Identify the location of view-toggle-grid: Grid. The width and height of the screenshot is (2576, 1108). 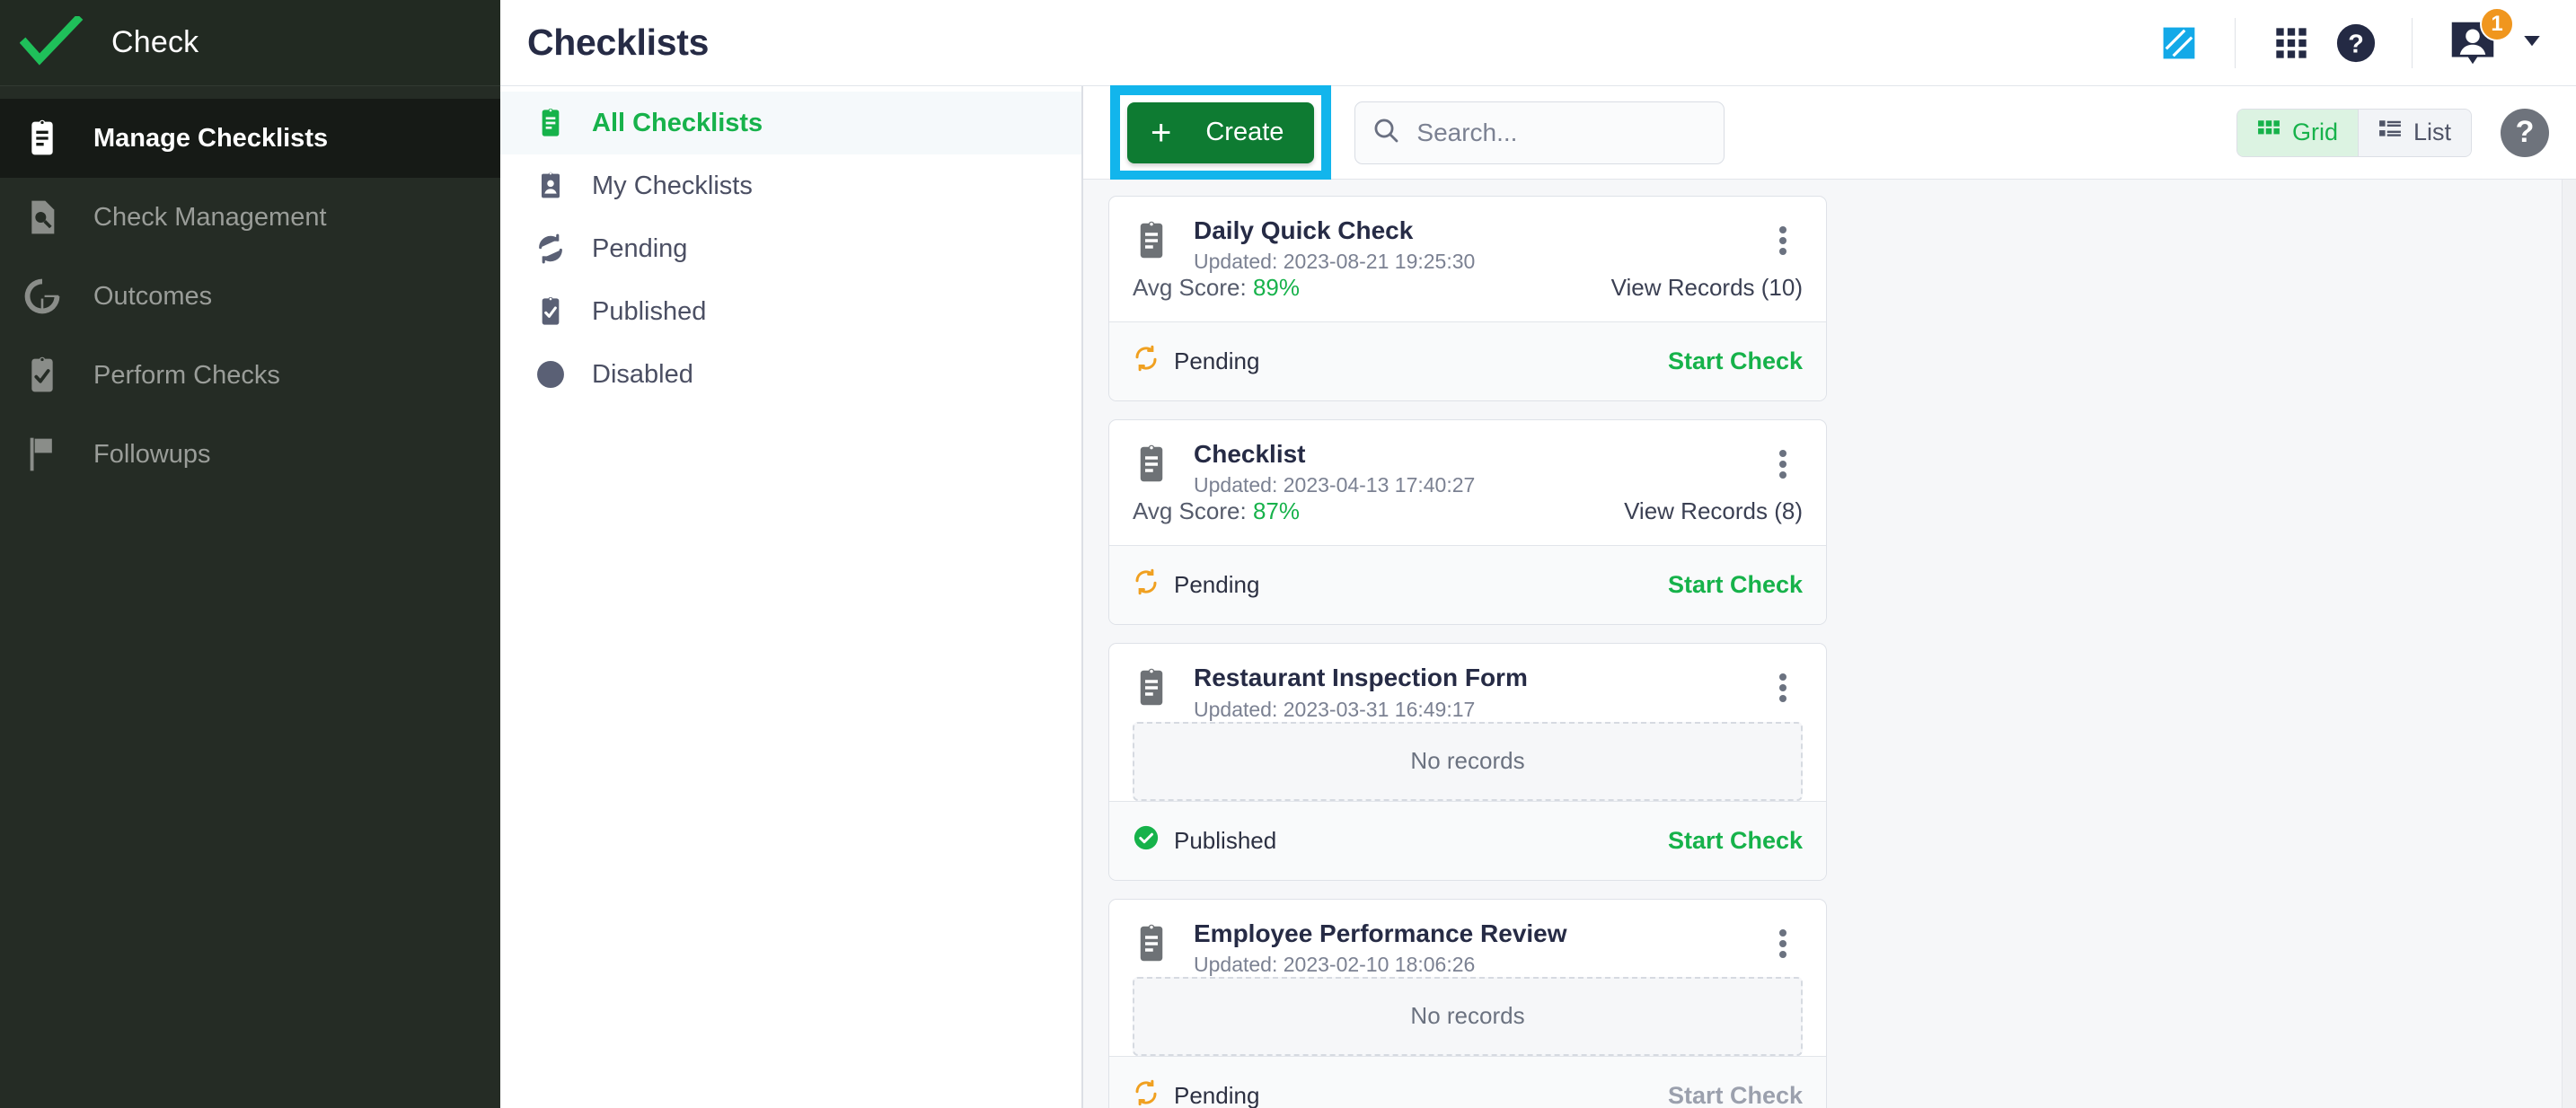
(2297, 132).